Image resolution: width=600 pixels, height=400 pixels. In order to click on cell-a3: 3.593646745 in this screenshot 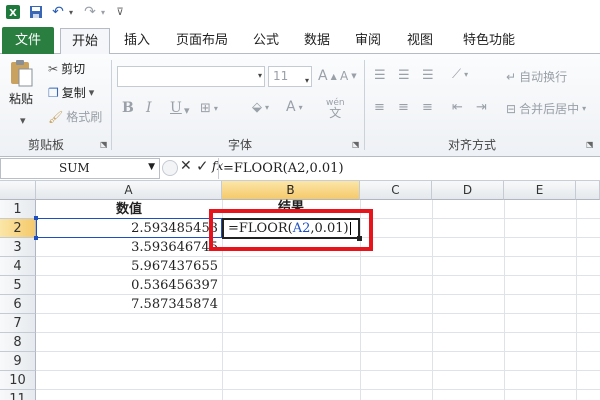, I will do `click(129, 247)`.